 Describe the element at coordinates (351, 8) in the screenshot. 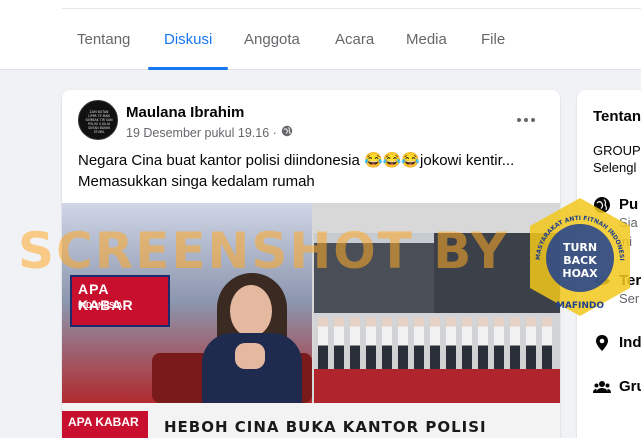

I see `divider` at that location.